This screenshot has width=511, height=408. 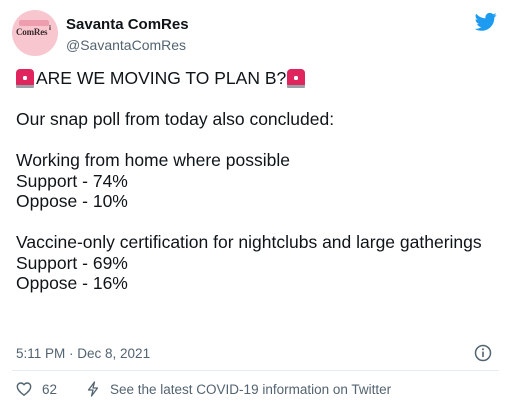 I want to click on tweet-meta: 5:11 PM · Dec 8, 2021, so click(x=256, y=354).